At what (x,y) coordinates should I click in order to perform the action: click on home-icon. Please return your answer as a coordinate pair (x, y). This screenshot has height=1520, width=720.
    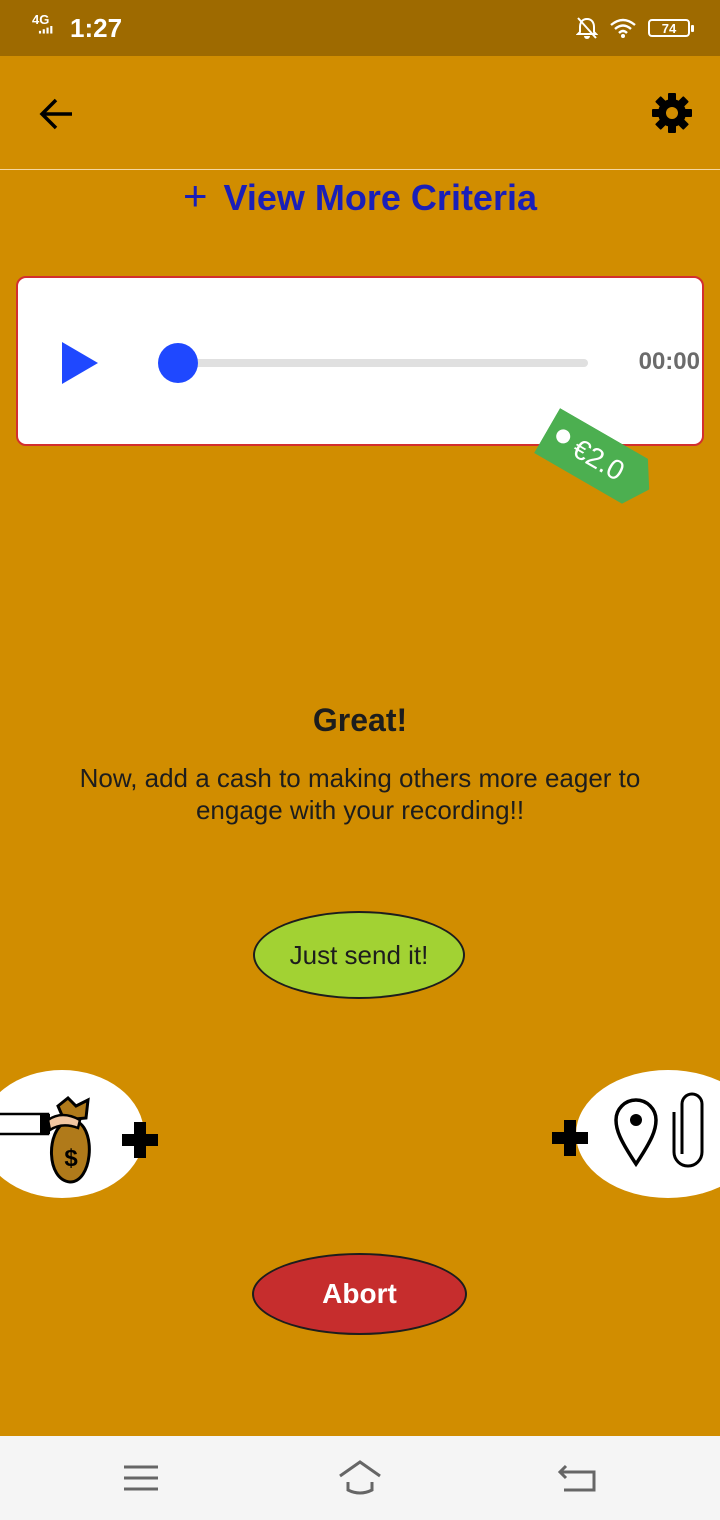
    Looking at the image, I should click on (360, 1478).